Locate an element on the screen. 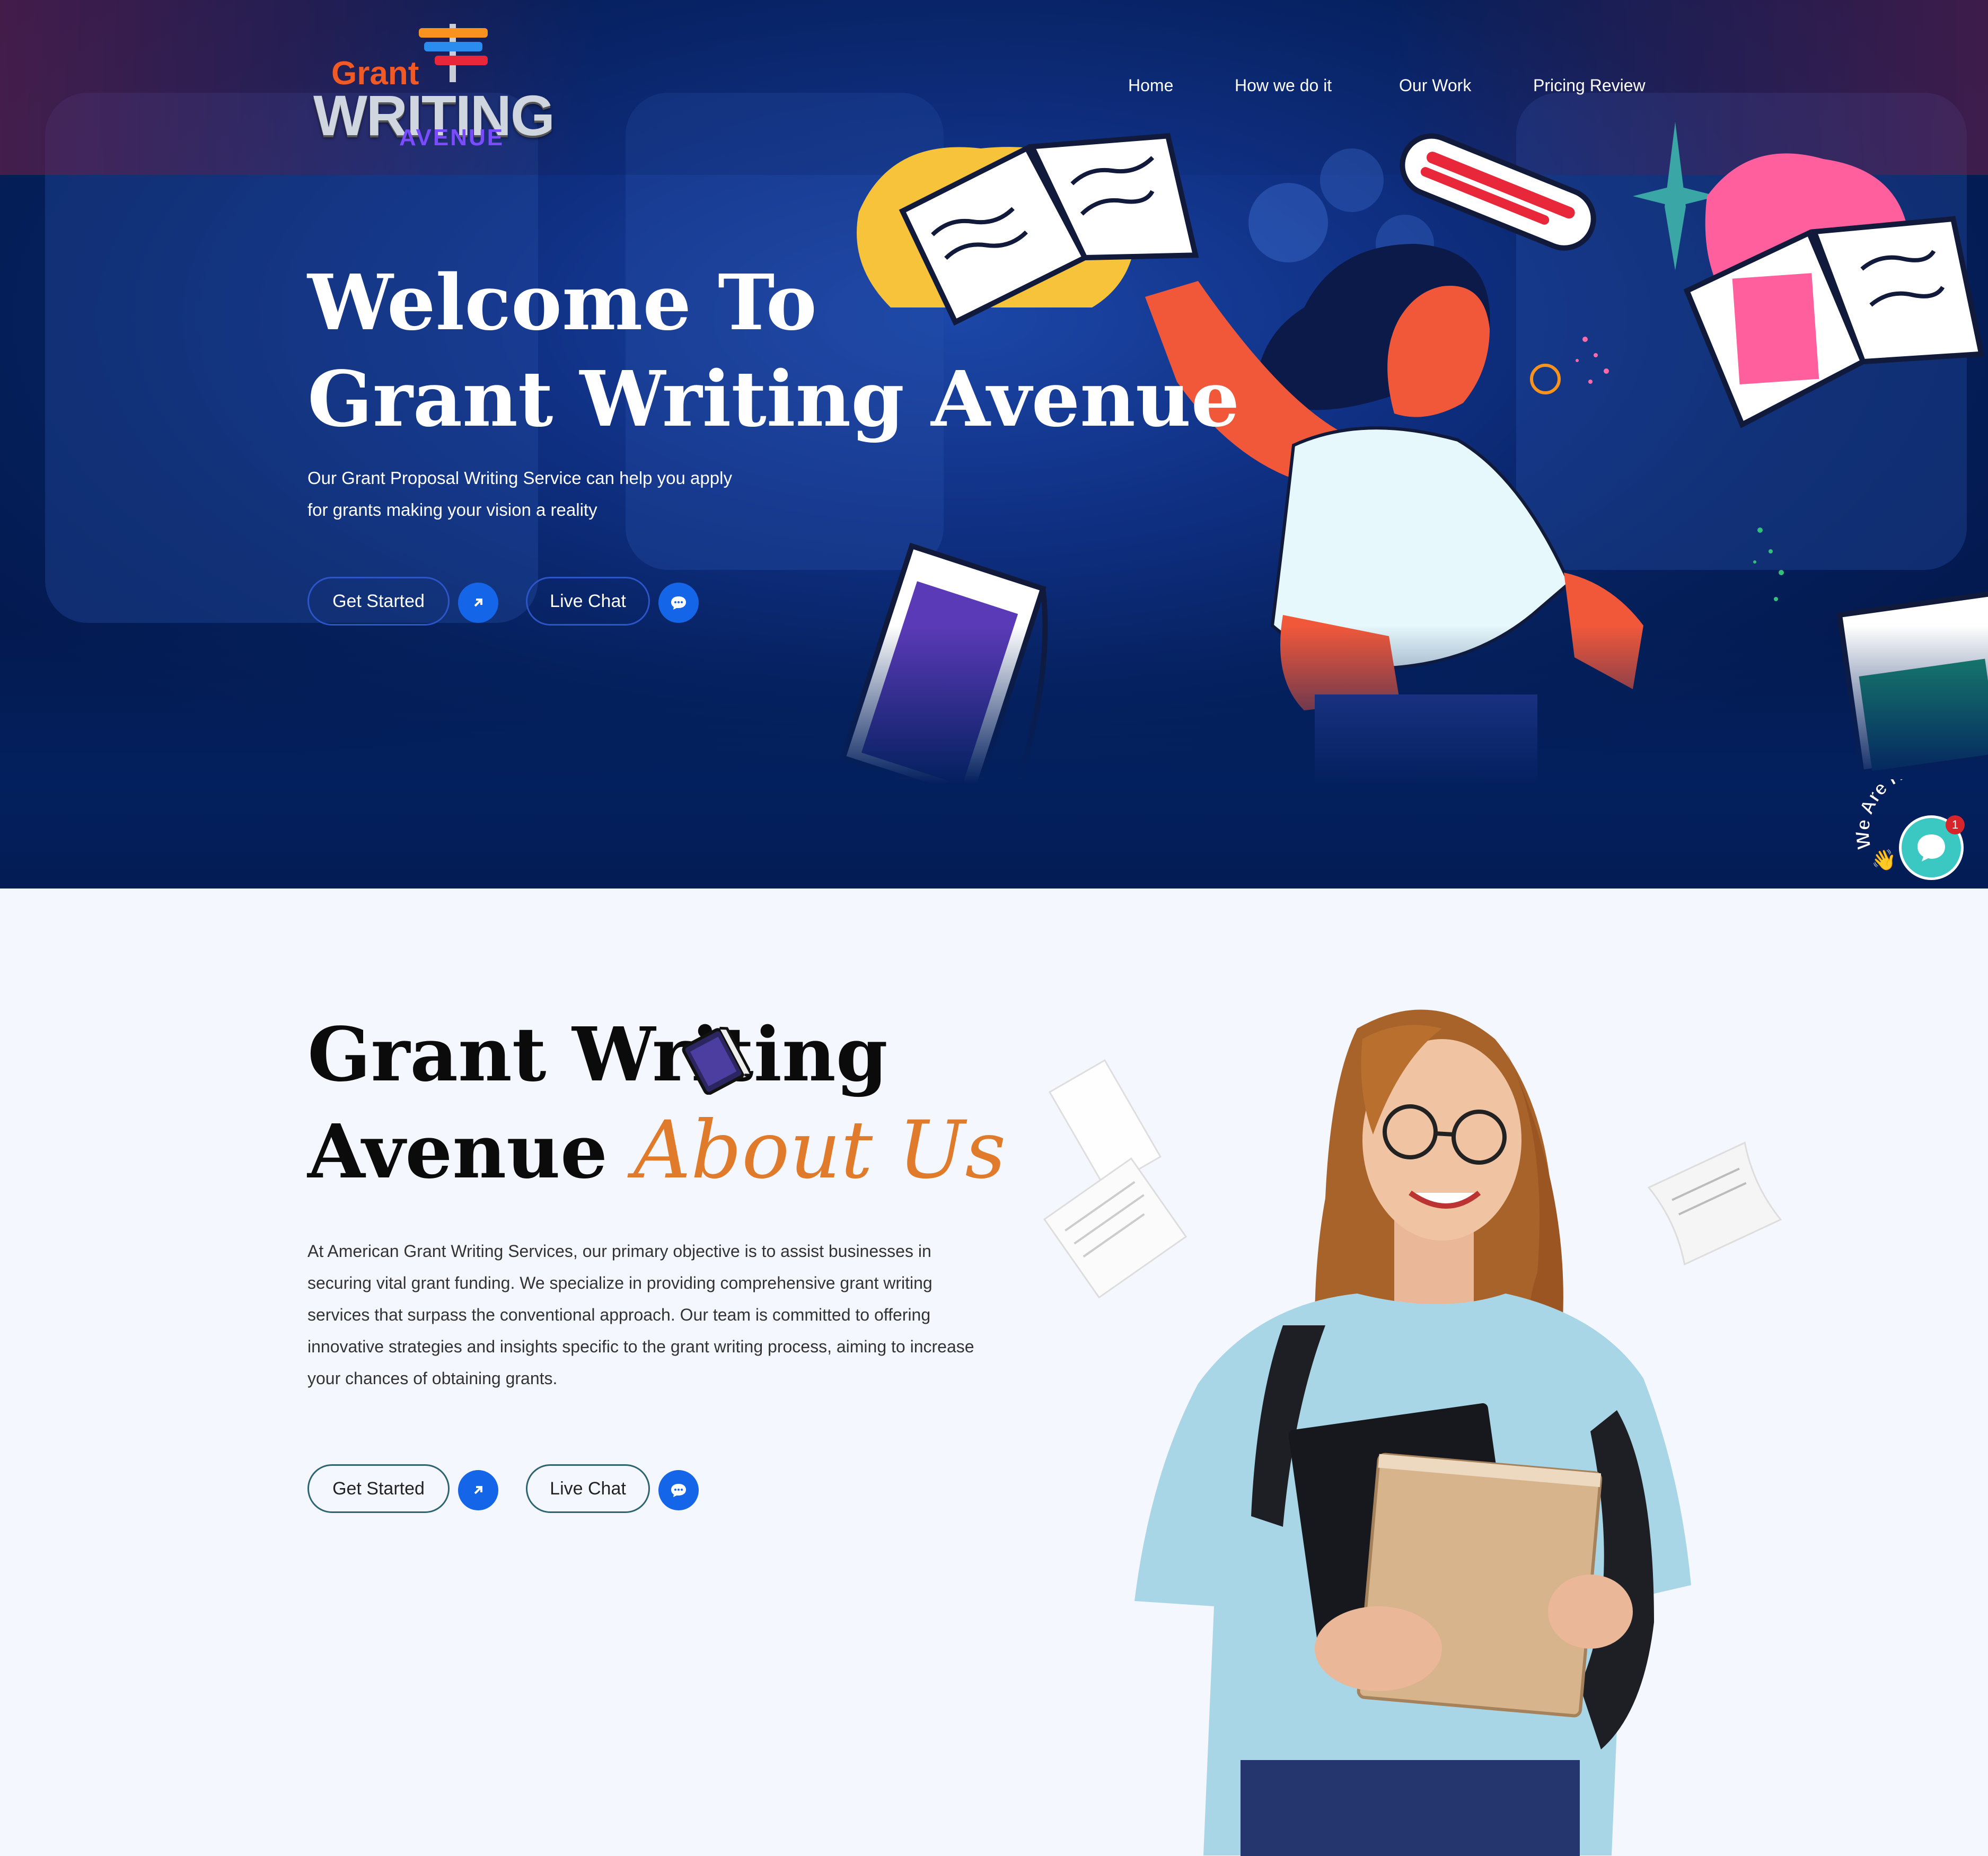 This screenshot has height=1856, width=1988. hero-title: Welcome To Grant Writing Avenue is located at coordinates (773, 350).